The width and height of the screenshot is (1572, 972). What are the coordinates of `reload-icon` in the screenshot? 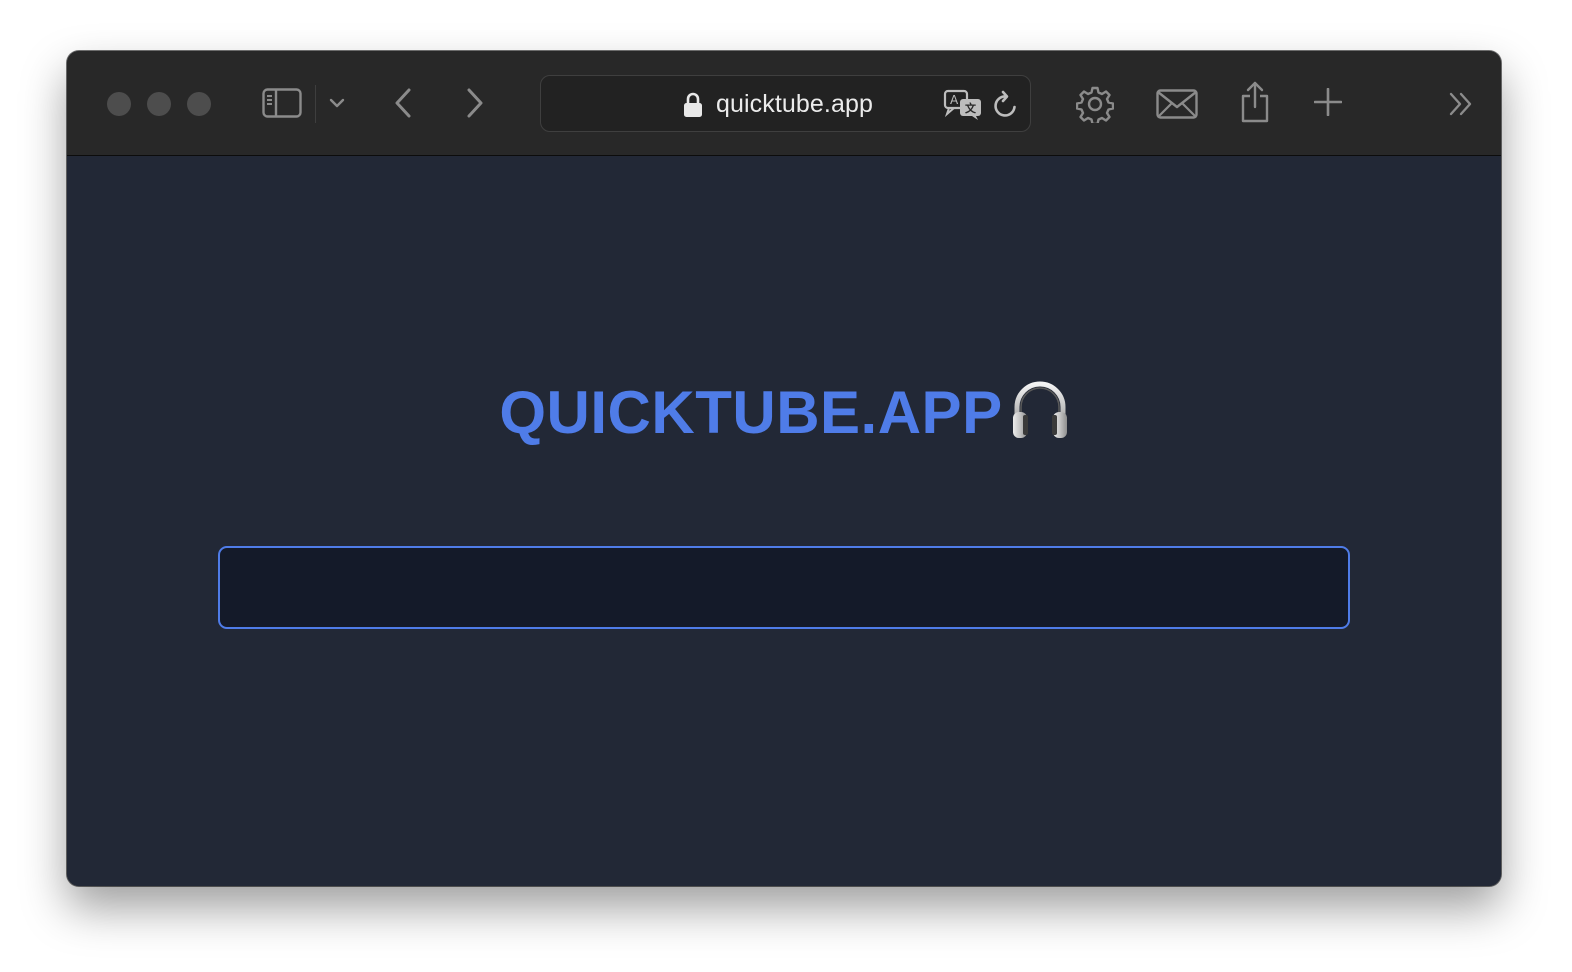 It's located at (1006, 105).